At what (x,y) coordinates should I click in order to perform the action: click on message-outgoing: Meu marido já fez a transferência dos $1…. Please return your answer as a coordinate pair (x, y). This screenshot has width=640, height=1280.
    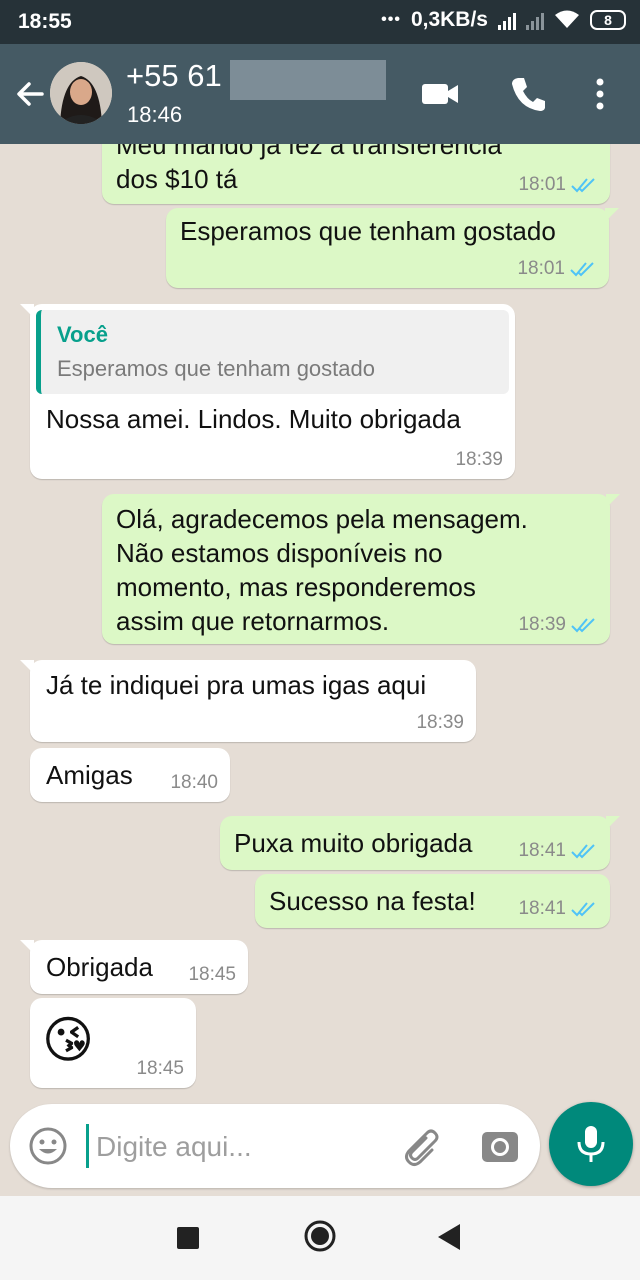
    Looking at the image, I should click on (356, 174).